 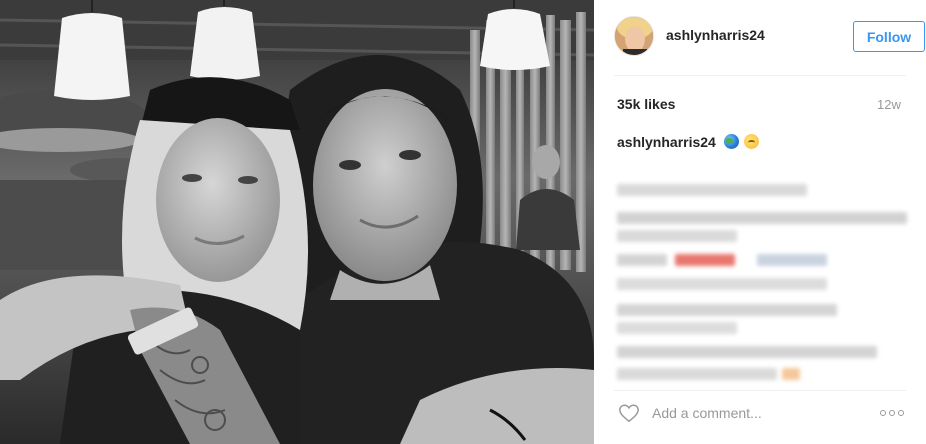 I want to click on avatar, so click(x=634, y=36).